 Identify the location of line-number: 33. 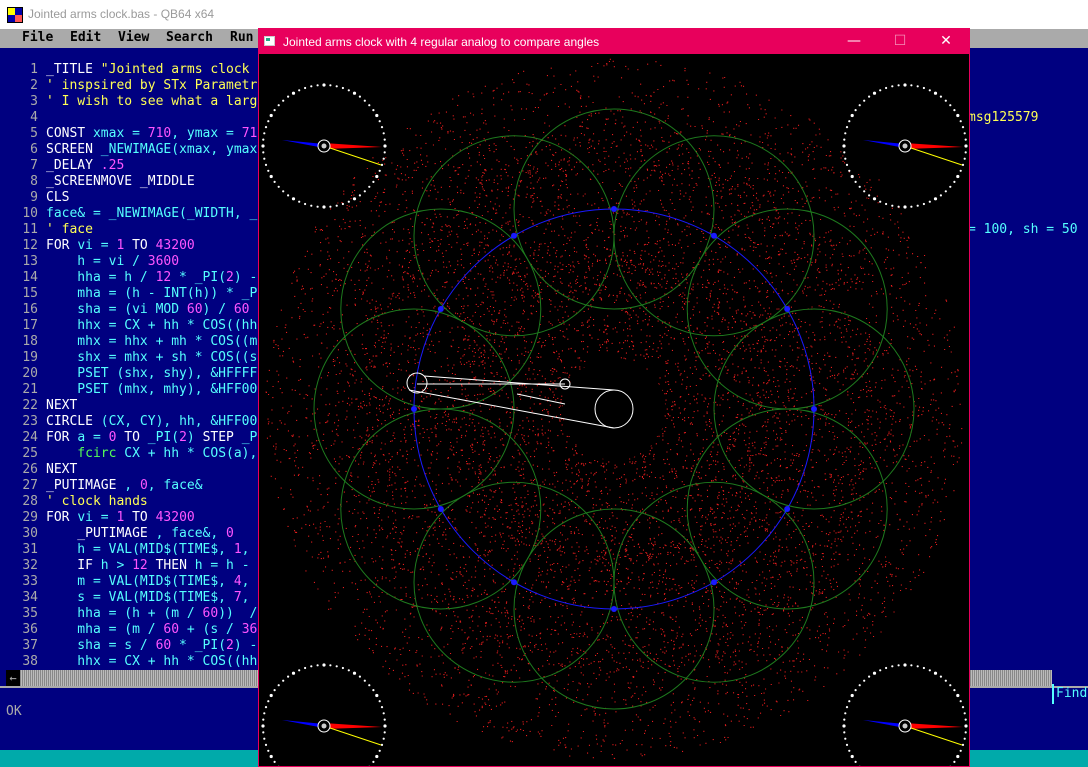
(30, 581).